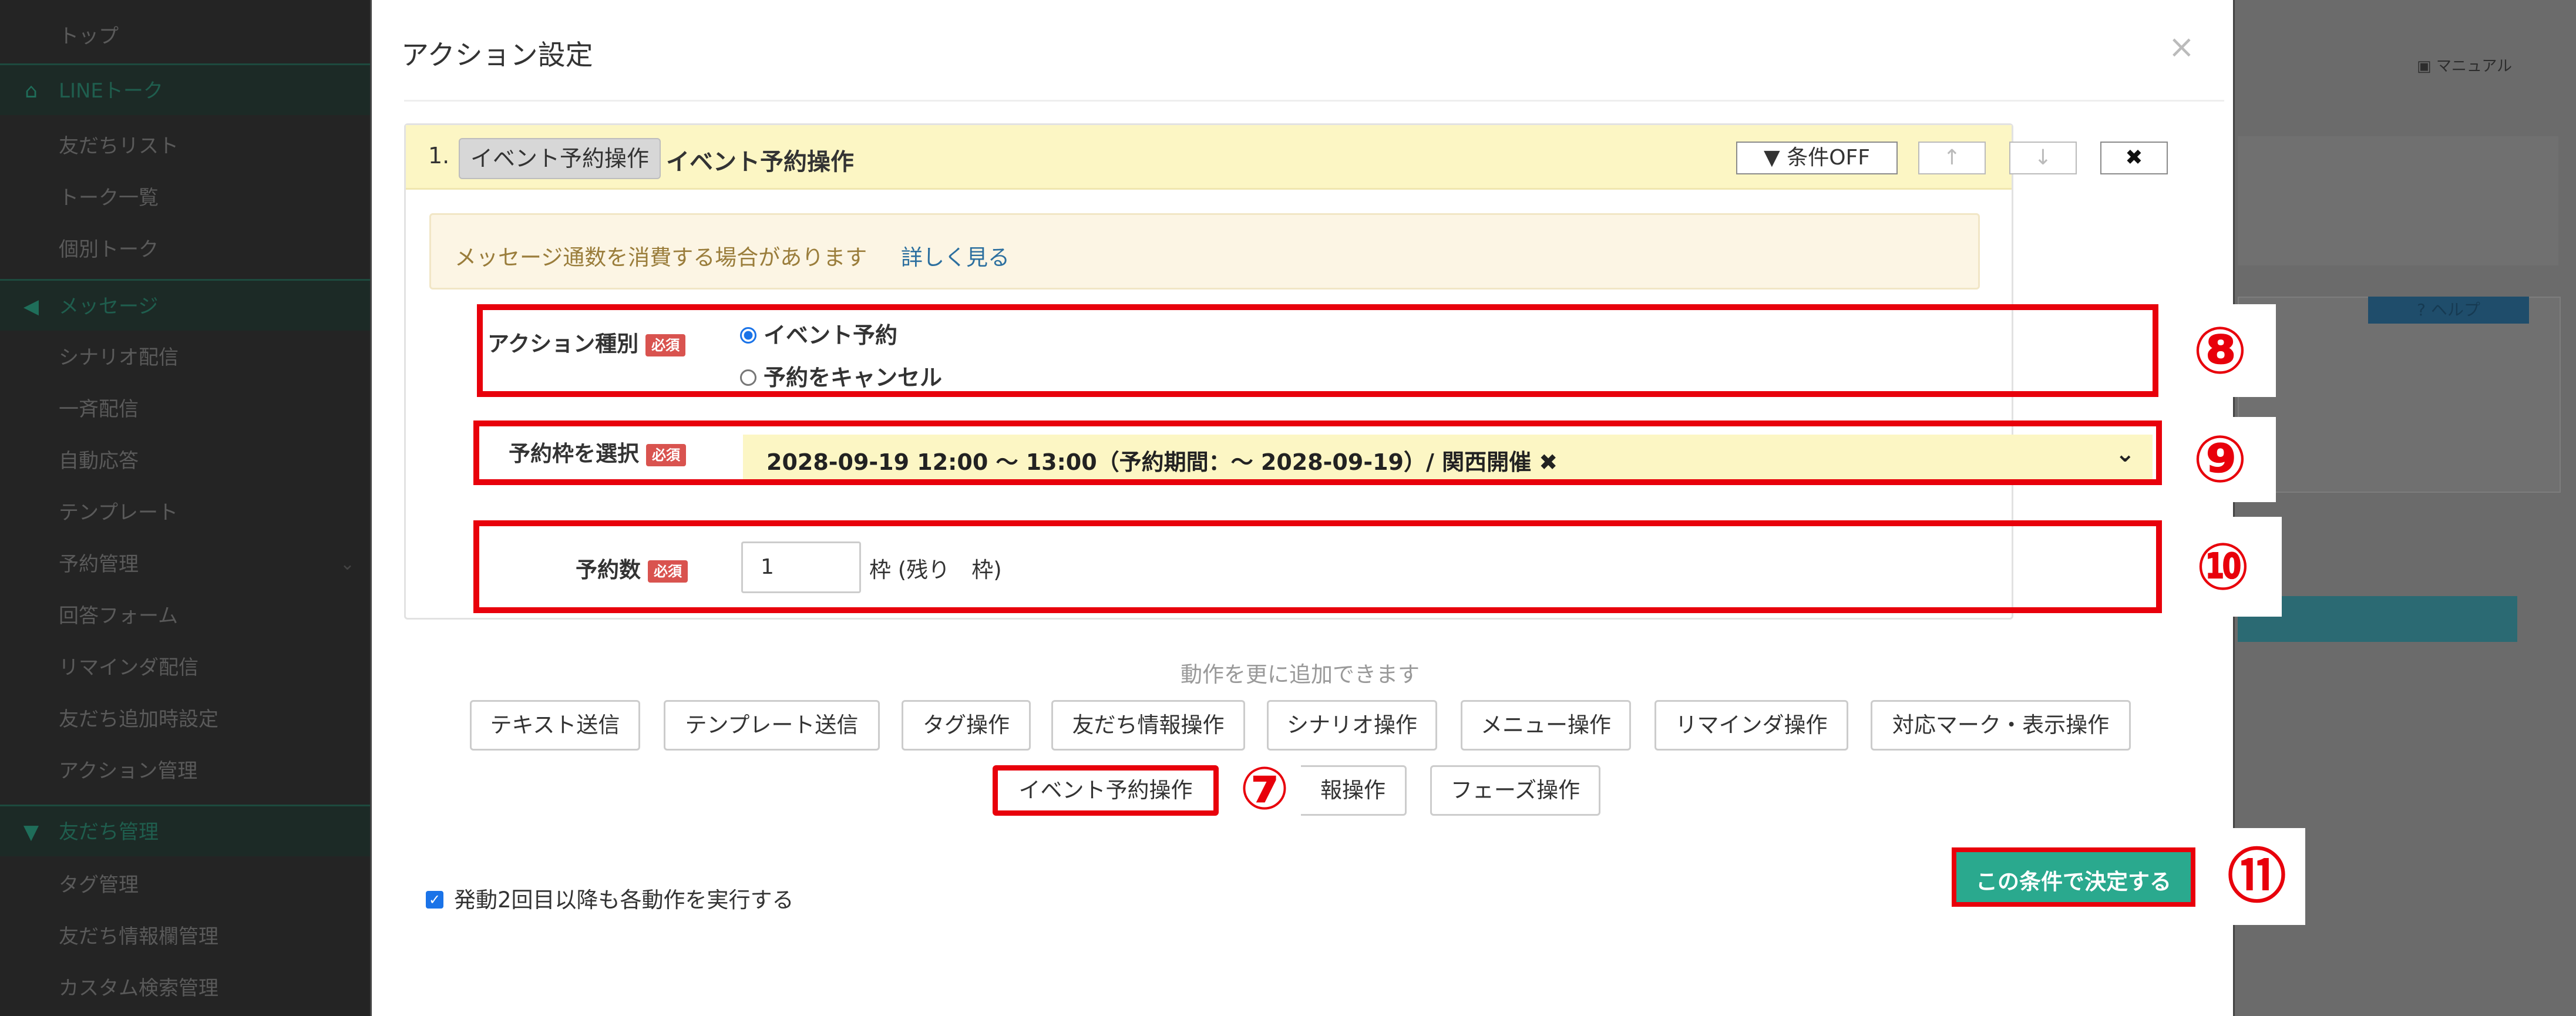 The height and width of the screenshot is (1016, 2576). Describe the element at coordinates (2455, 310) in the screenshot. I see `help-label: ヘルプ` at that location.